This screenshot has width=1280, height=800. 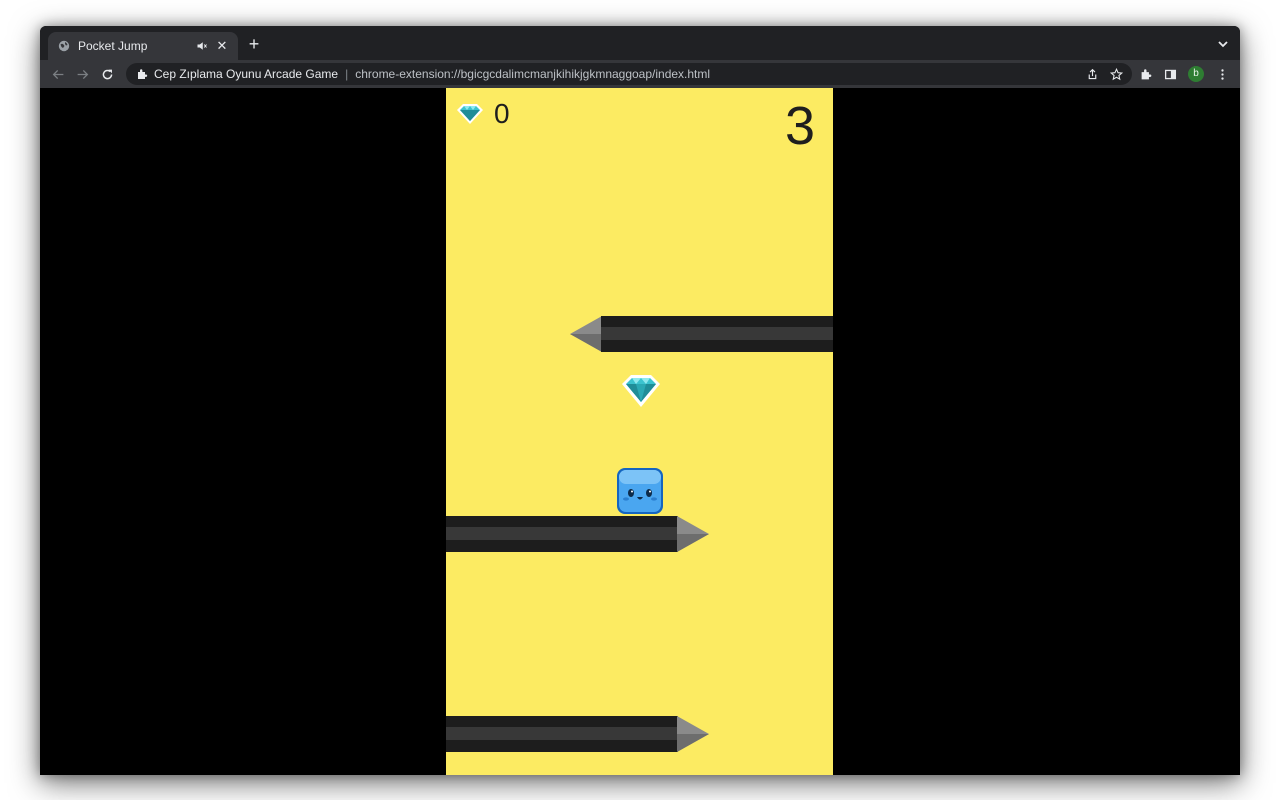 I want to click on score: 3, so click(x=799, y=126).